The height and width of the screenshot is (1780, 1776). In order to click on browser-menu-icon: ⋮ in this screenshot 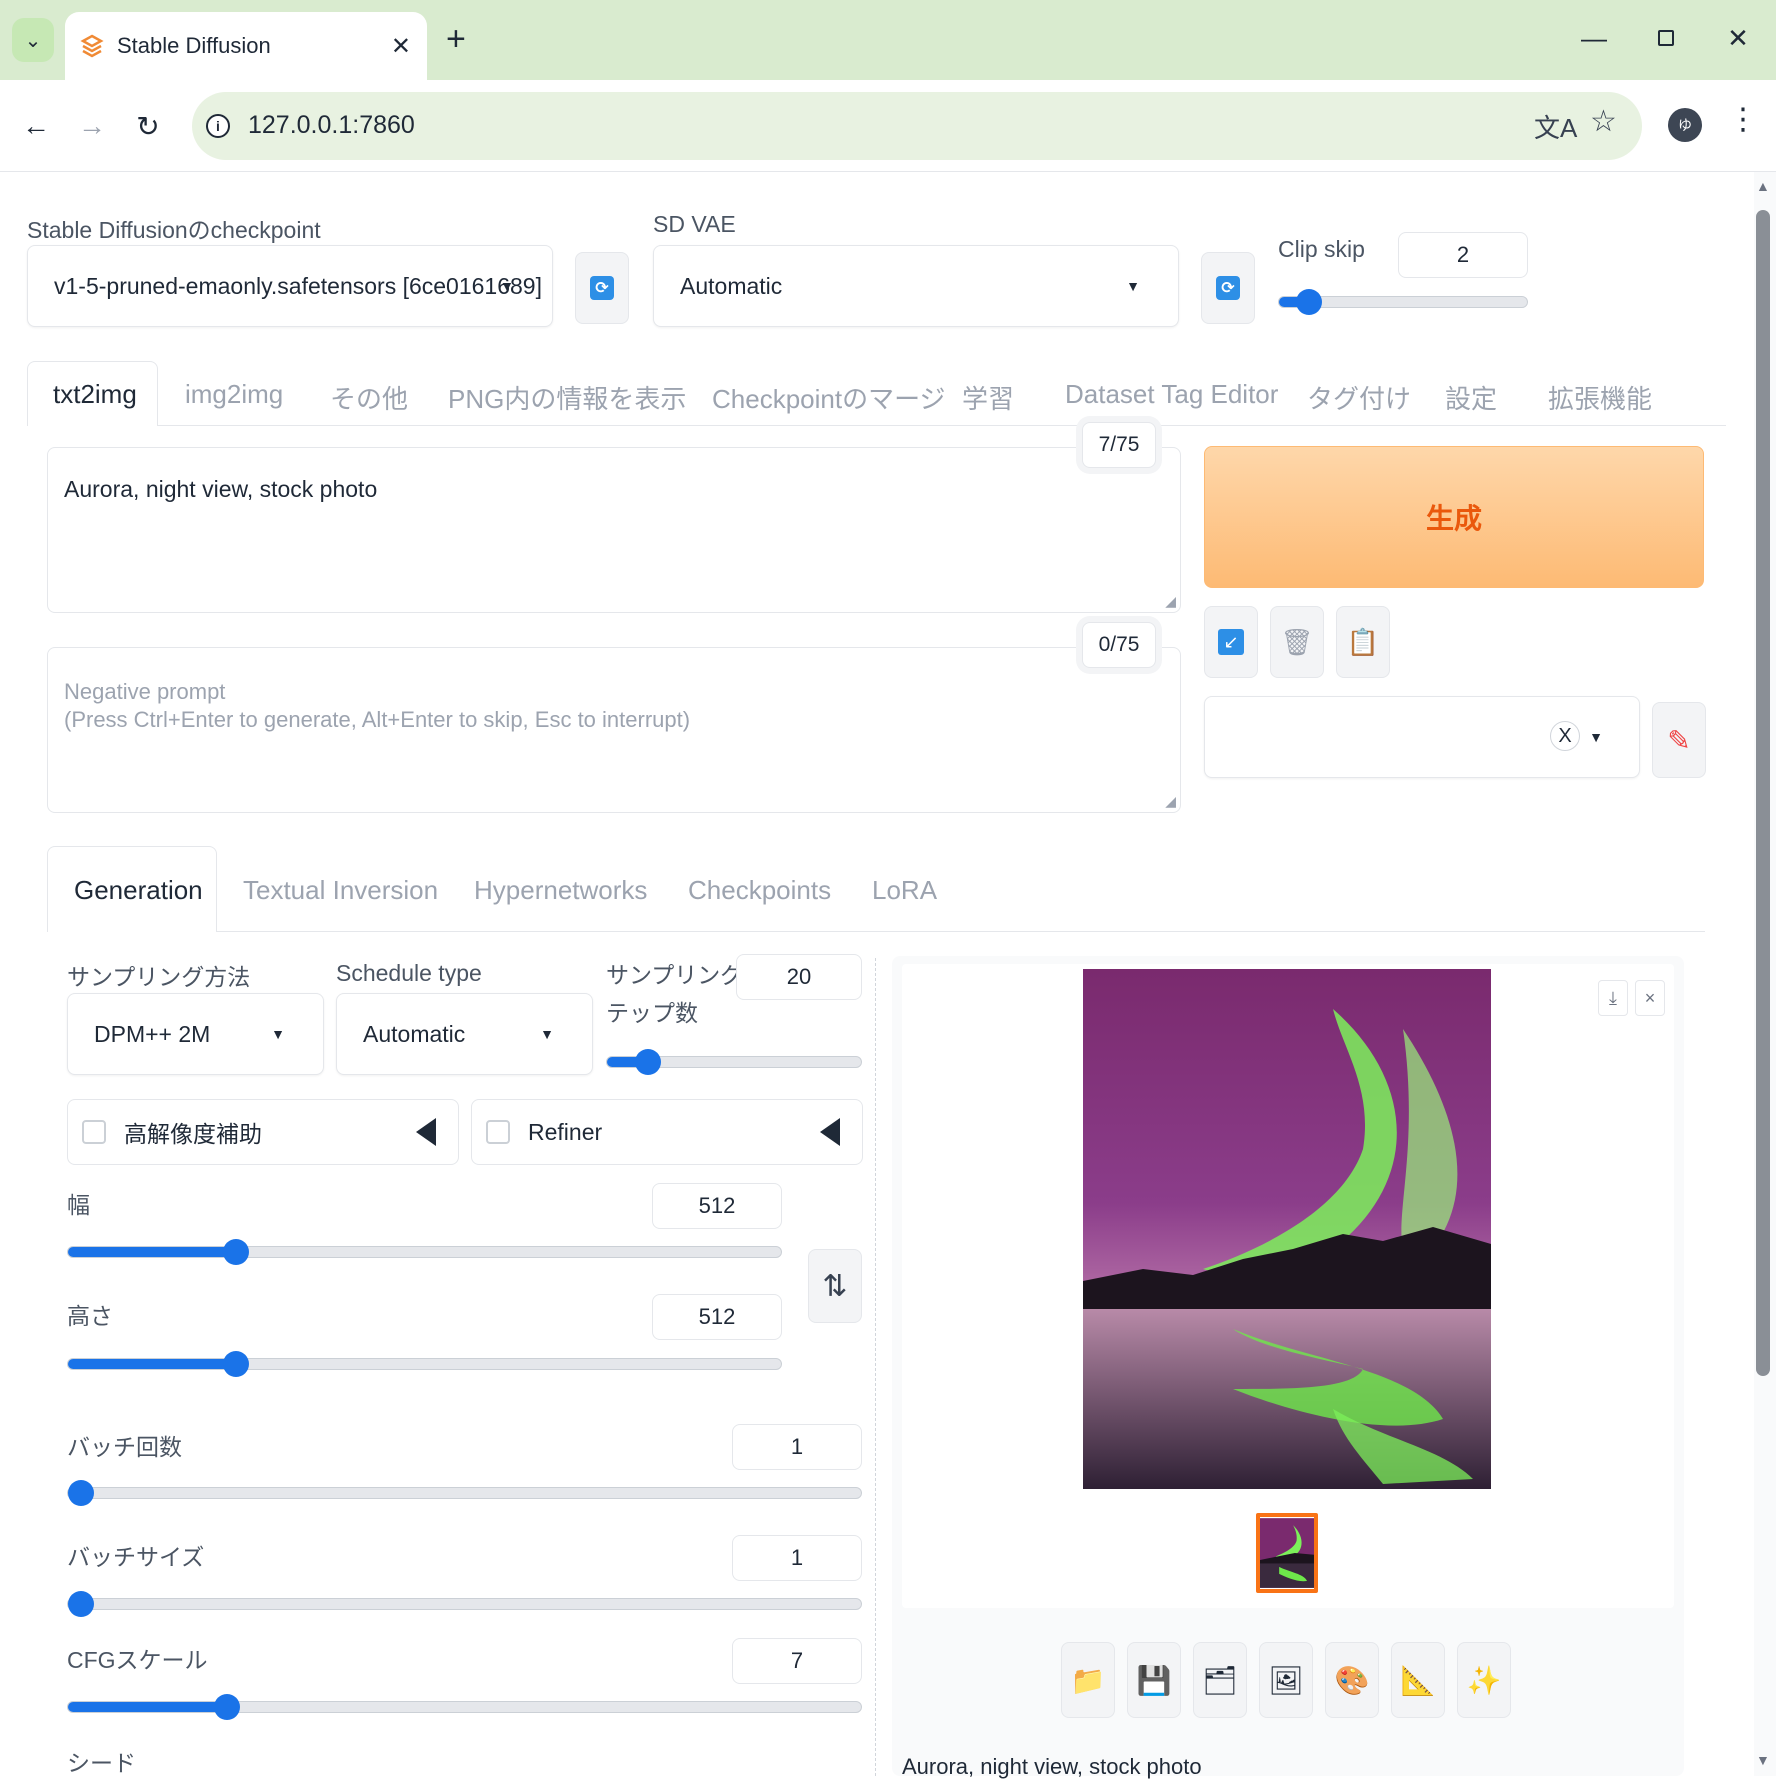, I will do `click(1743, 119)`.